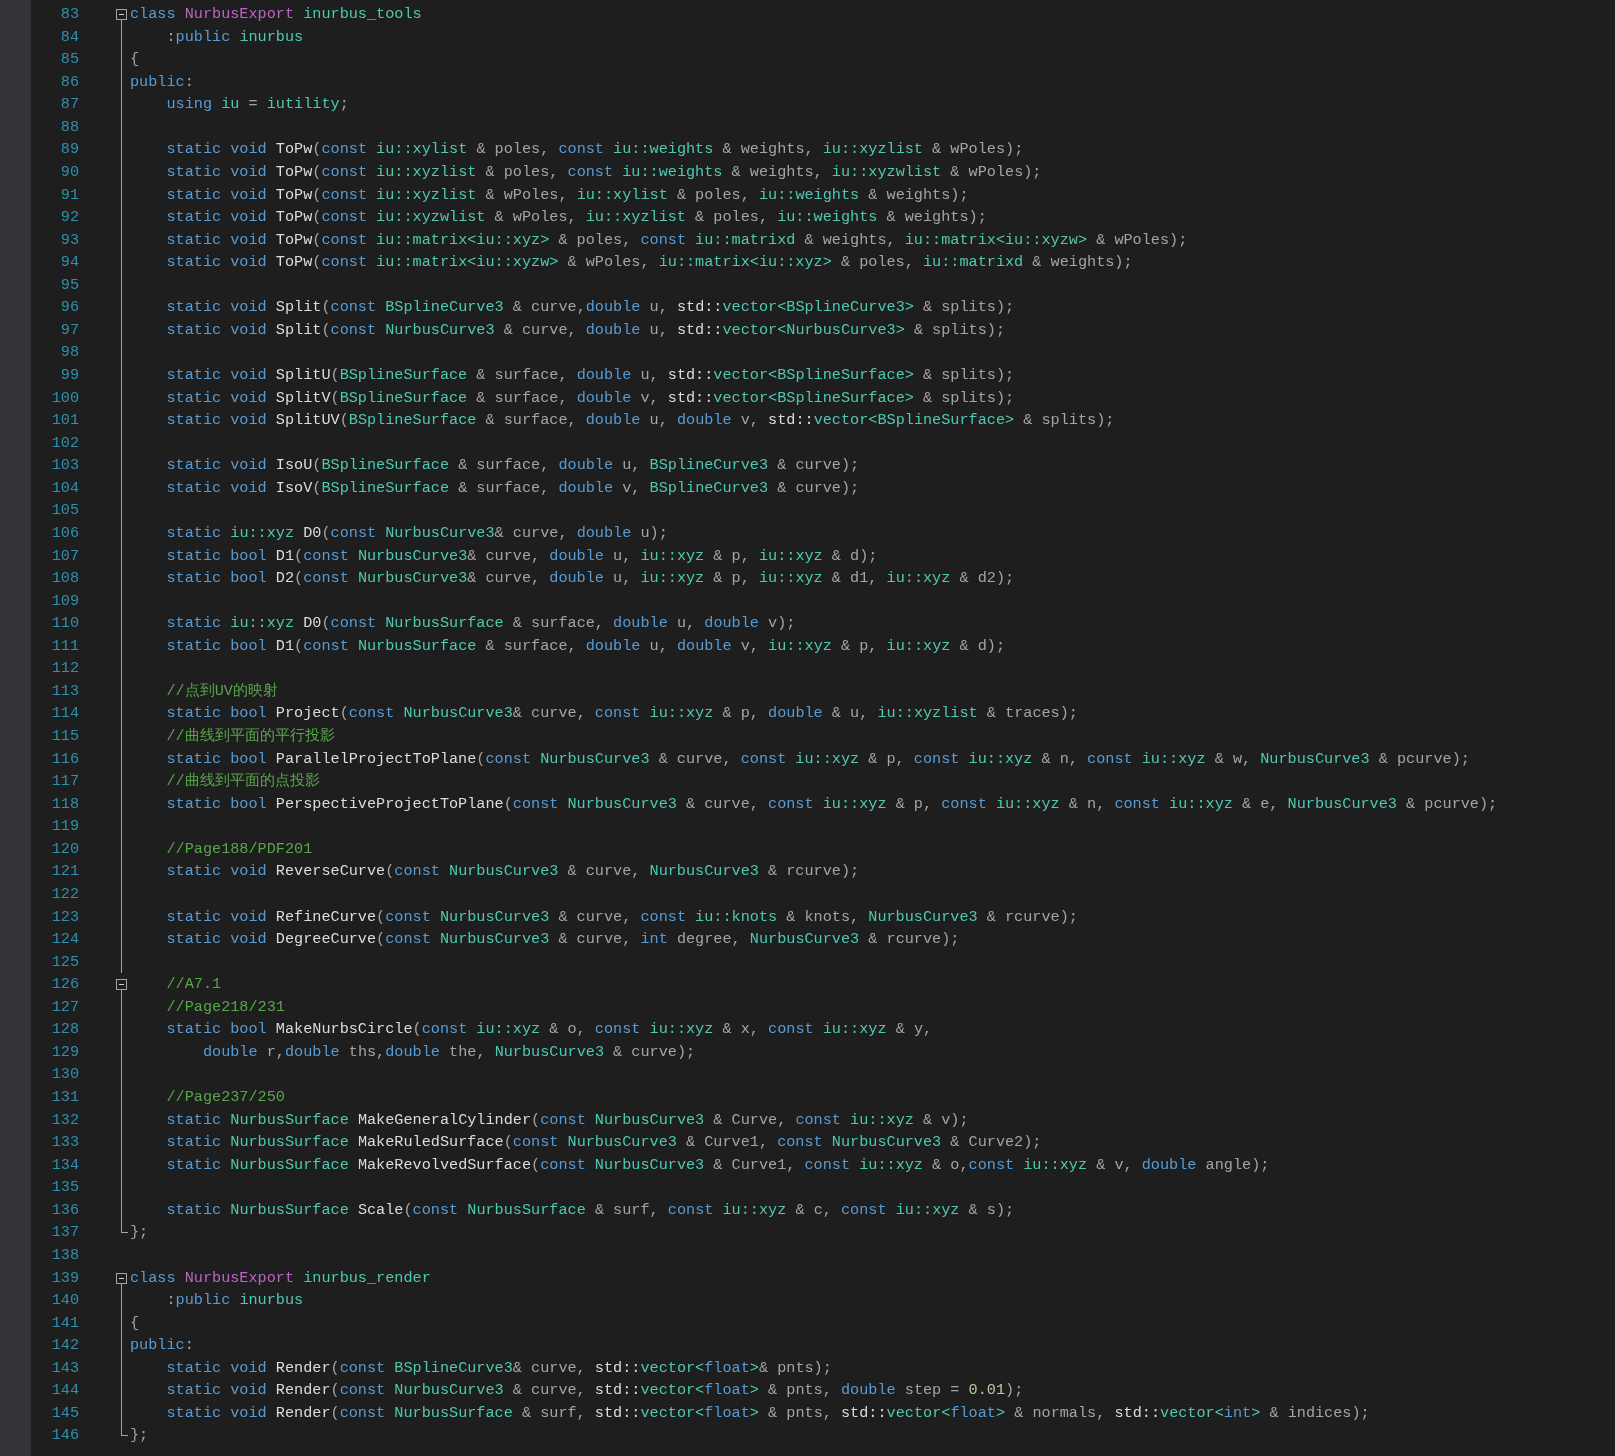  I want to click on line-number: 86, so click(69, 82).